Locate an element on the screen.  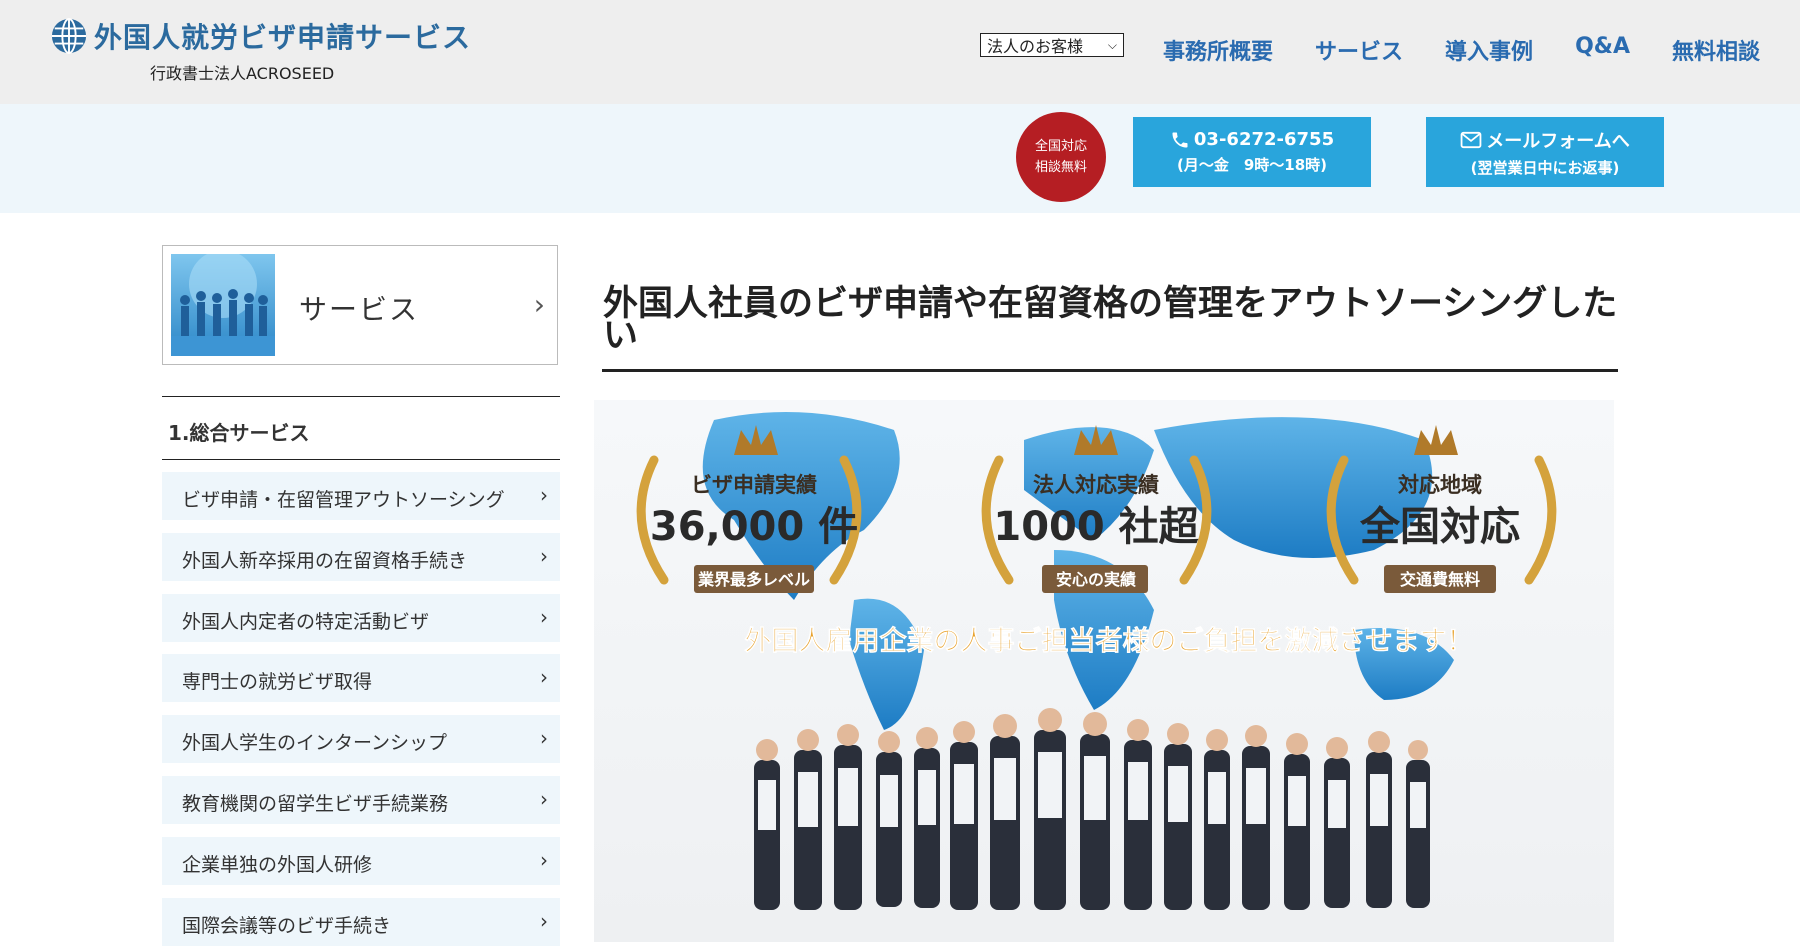
main-nav: 事務所概要 サービス 導入事例 Q&A 無料相談 is located at coordinates (1461, 50).